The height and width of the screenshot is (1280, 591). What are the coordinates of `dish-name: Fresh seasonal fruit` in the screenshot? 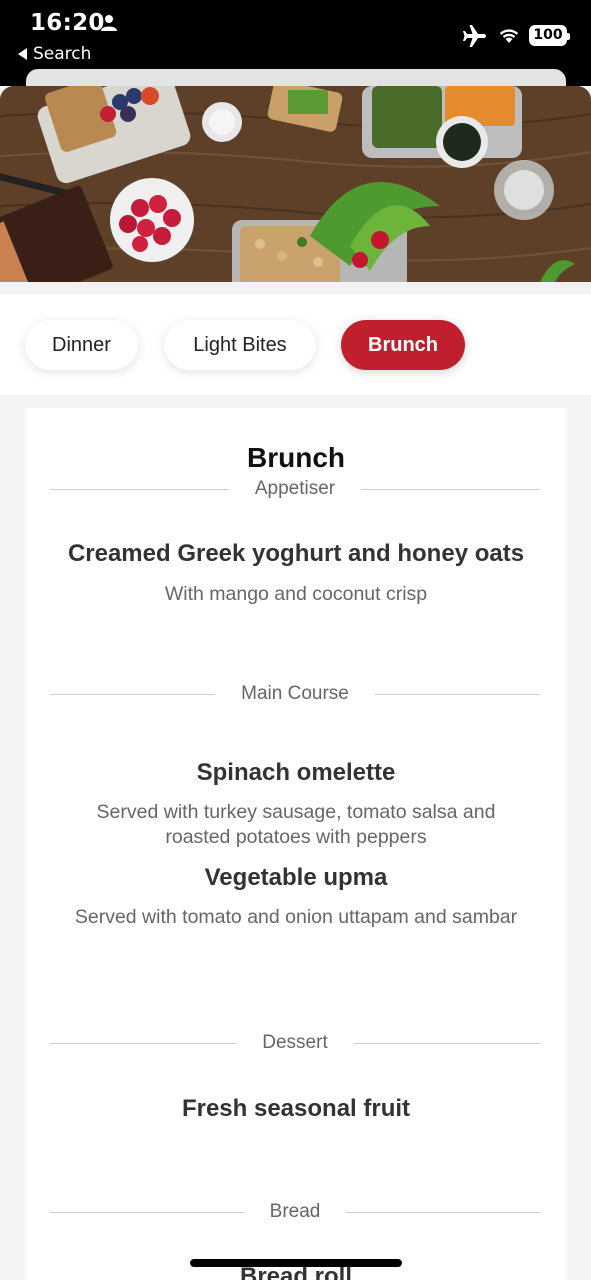 It's located at (296, 1108).